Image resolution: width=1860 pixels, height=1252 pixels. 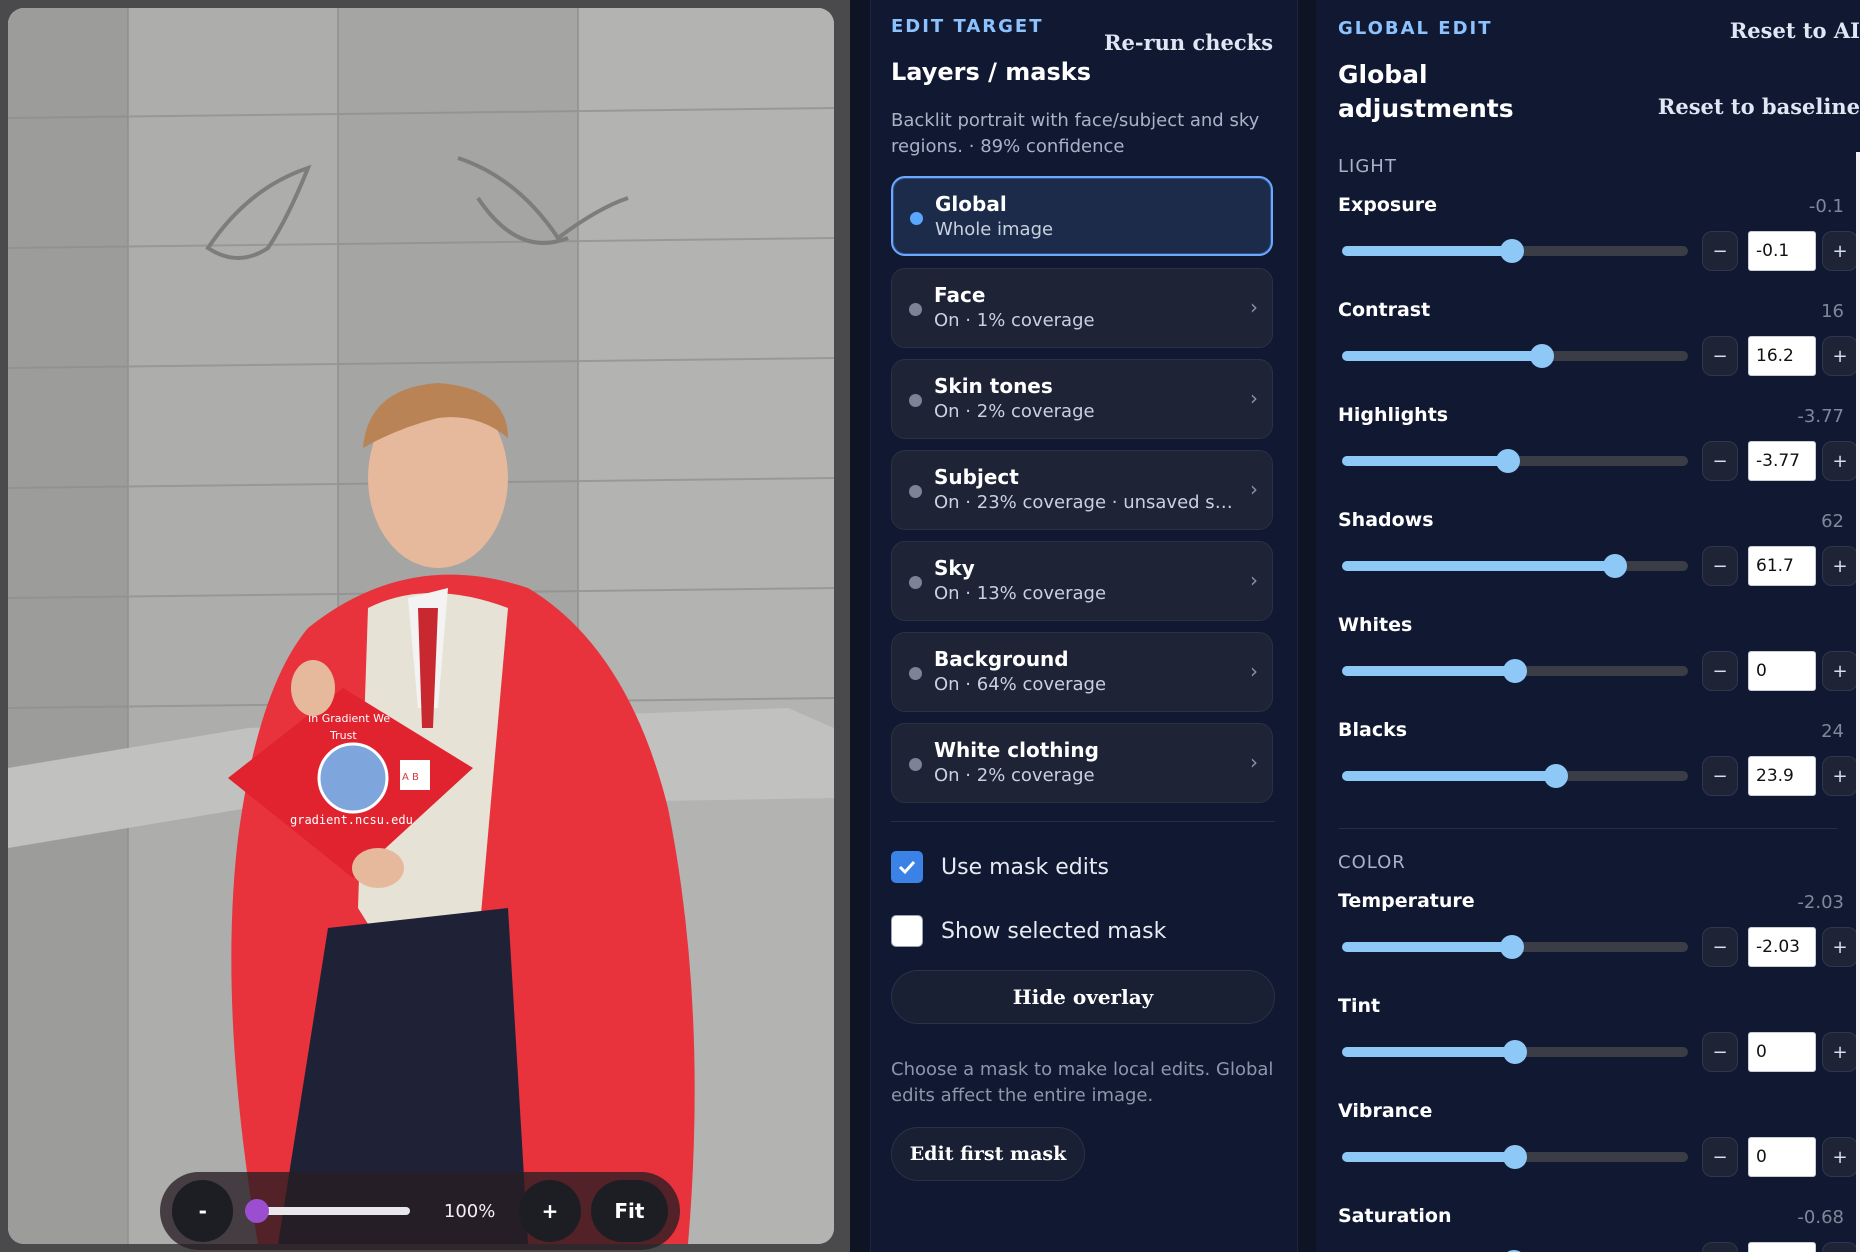 What do you see at coordinates (1082, 399) in the screenshot?
I see `mask-item-skin-tones: Skin tones On · 2% coverage ›` at bounding box center [1082, 399].